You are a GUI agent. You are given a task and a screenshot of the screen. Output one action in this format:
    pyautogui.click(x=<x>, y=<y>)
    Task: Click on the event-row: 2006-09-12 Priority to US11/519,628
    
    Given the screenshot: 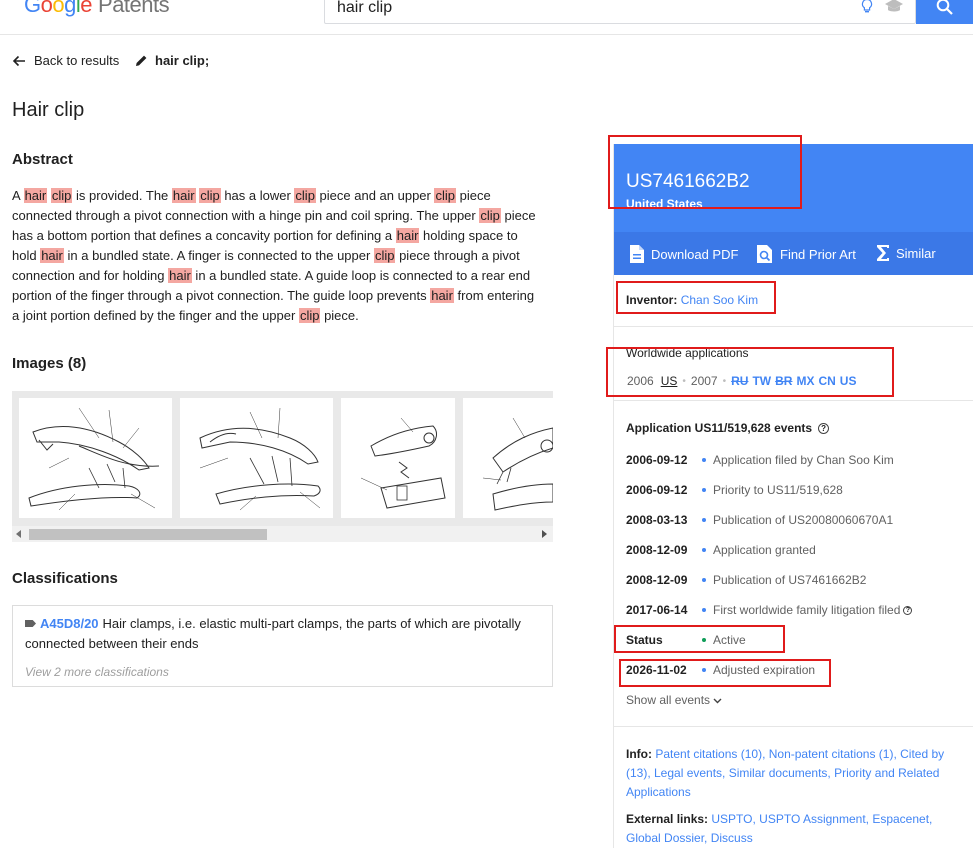 What is the action you would take?
    pyautogui.click(x=734, y=490)
    